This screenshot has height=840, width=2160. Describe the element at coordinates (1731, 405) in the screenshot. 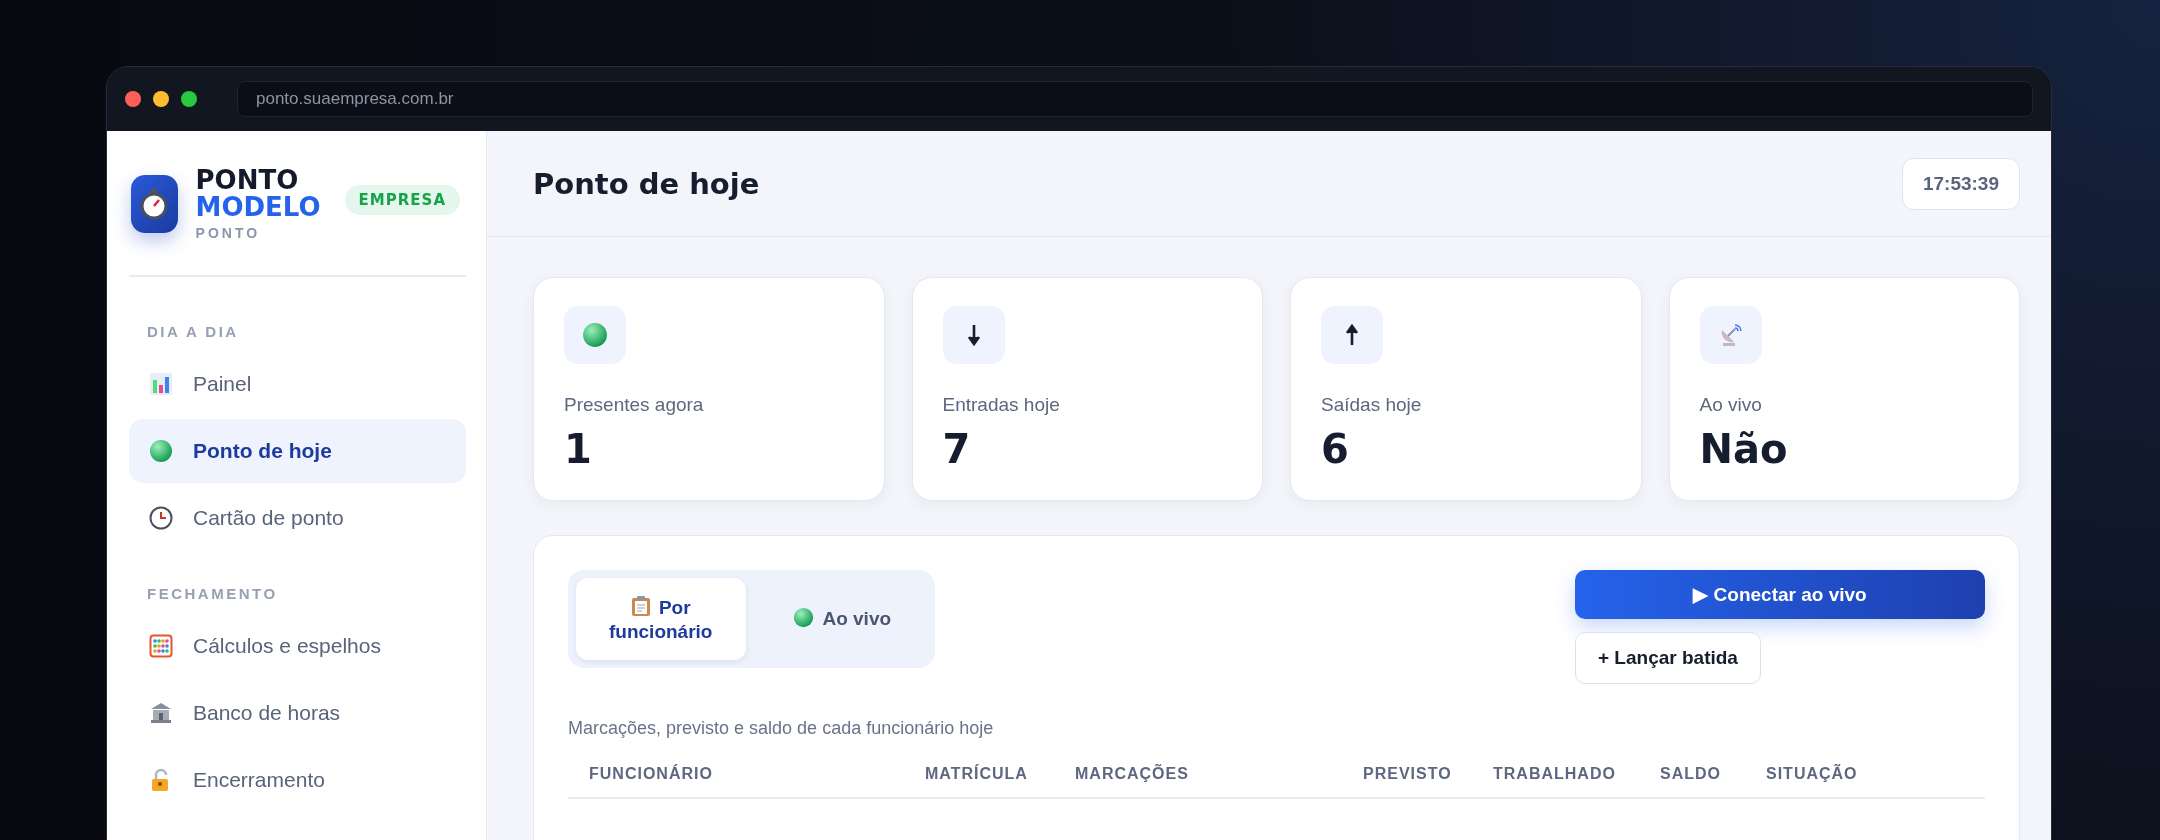

I see `stat-label: Ao vivo` at that location.